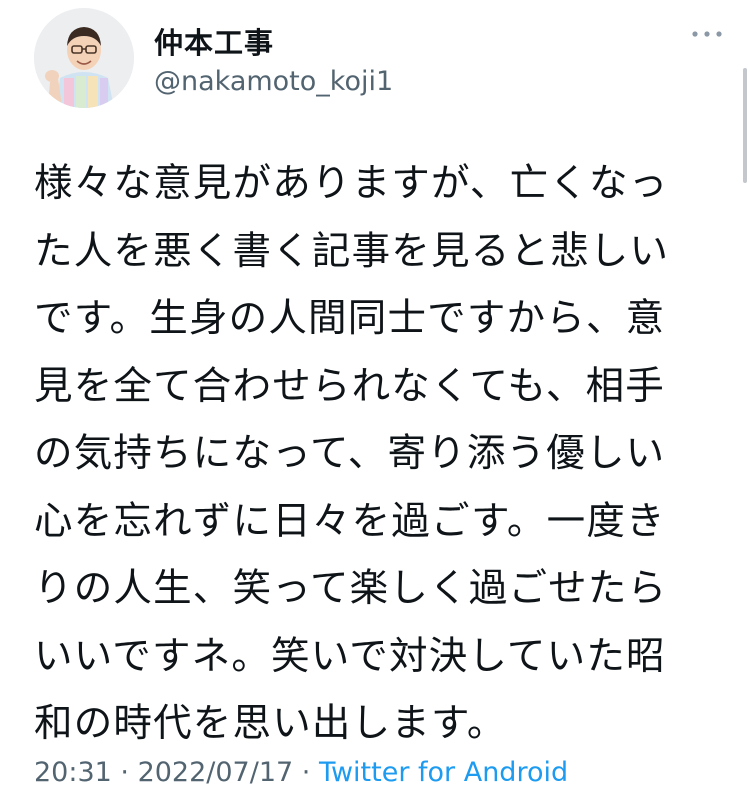  I want to click on tweet-meta: 20:31 · 2022/07/17 · Twitter for Android, so click(301, 772).